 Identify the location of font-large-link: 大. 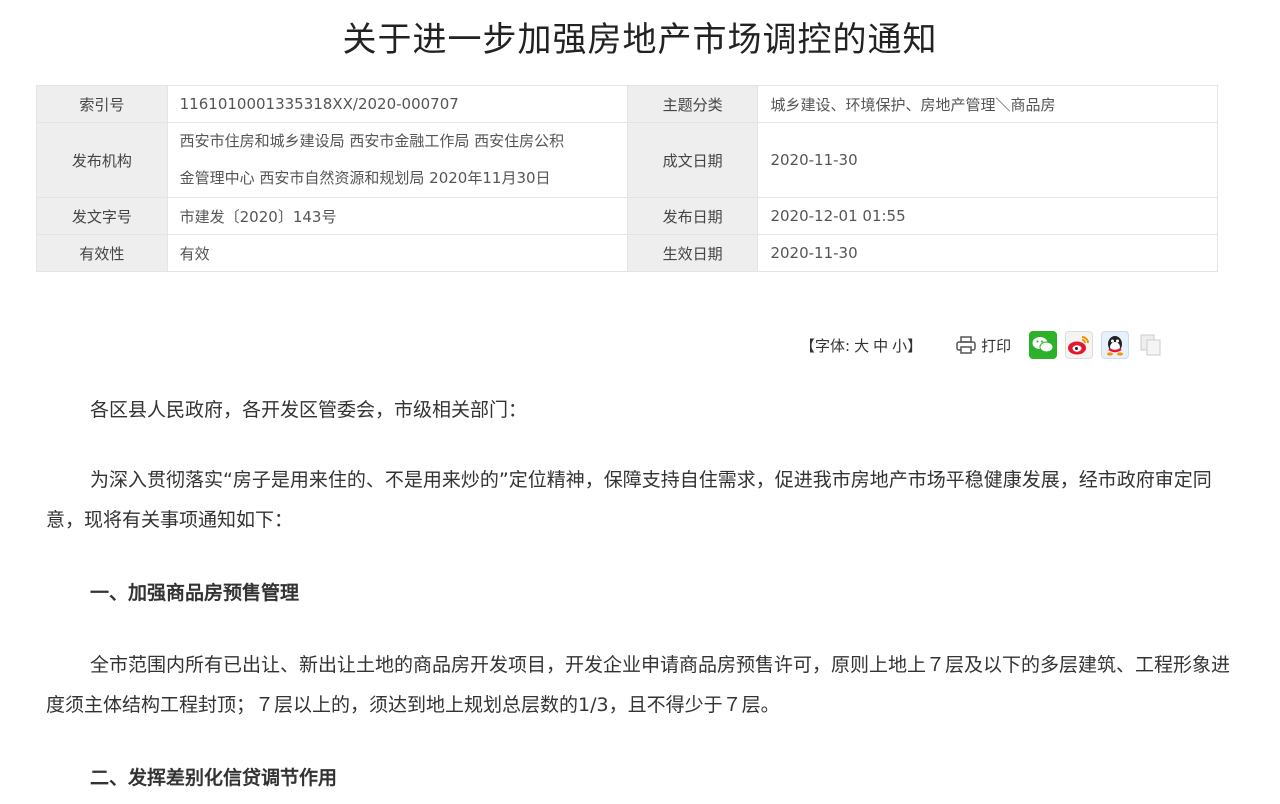
(861, 345).